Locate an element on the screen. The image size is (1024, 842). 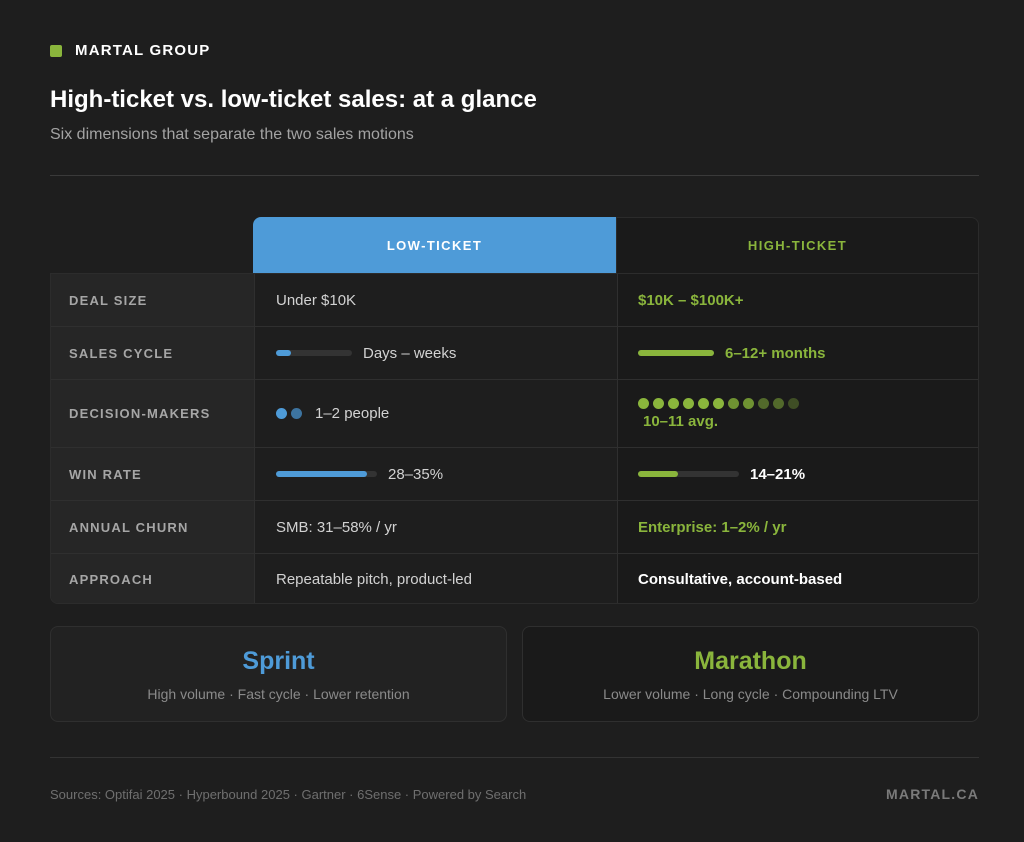
high-people-dots is located at coordinates (720, 403).